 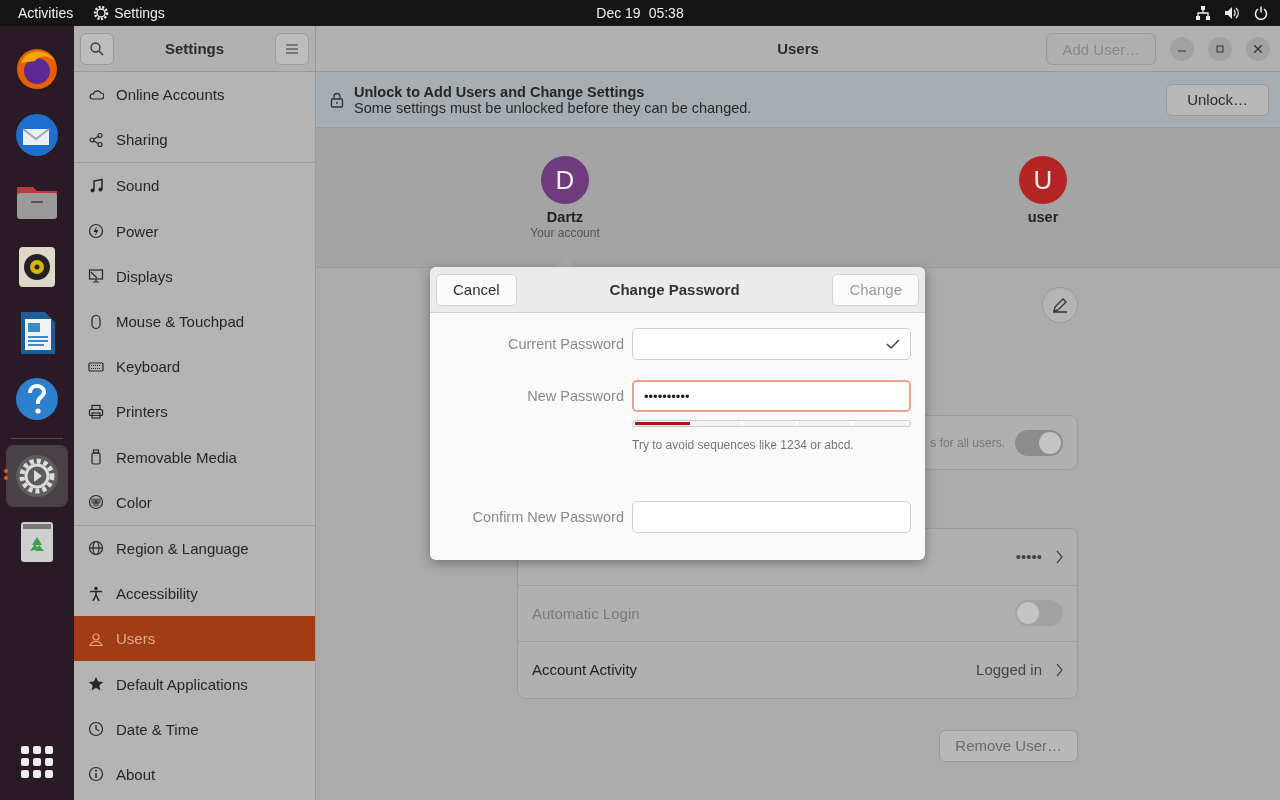 I want to click on settings-row: Account Activity Logged in, so click(x=797, y=670).